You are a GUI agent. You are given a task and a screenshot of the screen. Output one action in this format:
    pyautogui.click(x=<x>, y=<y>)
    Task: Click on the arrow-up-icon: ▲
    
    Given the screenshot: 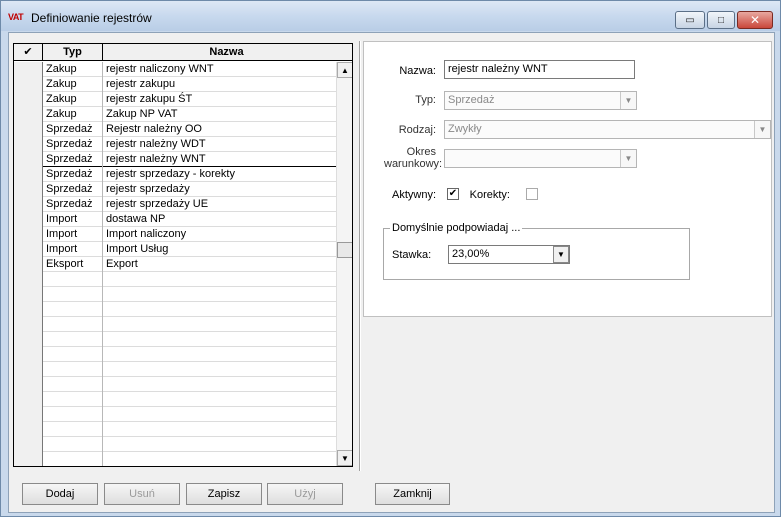 What is the action you would take?
    pyautogui.click(x=345, y=70)
    